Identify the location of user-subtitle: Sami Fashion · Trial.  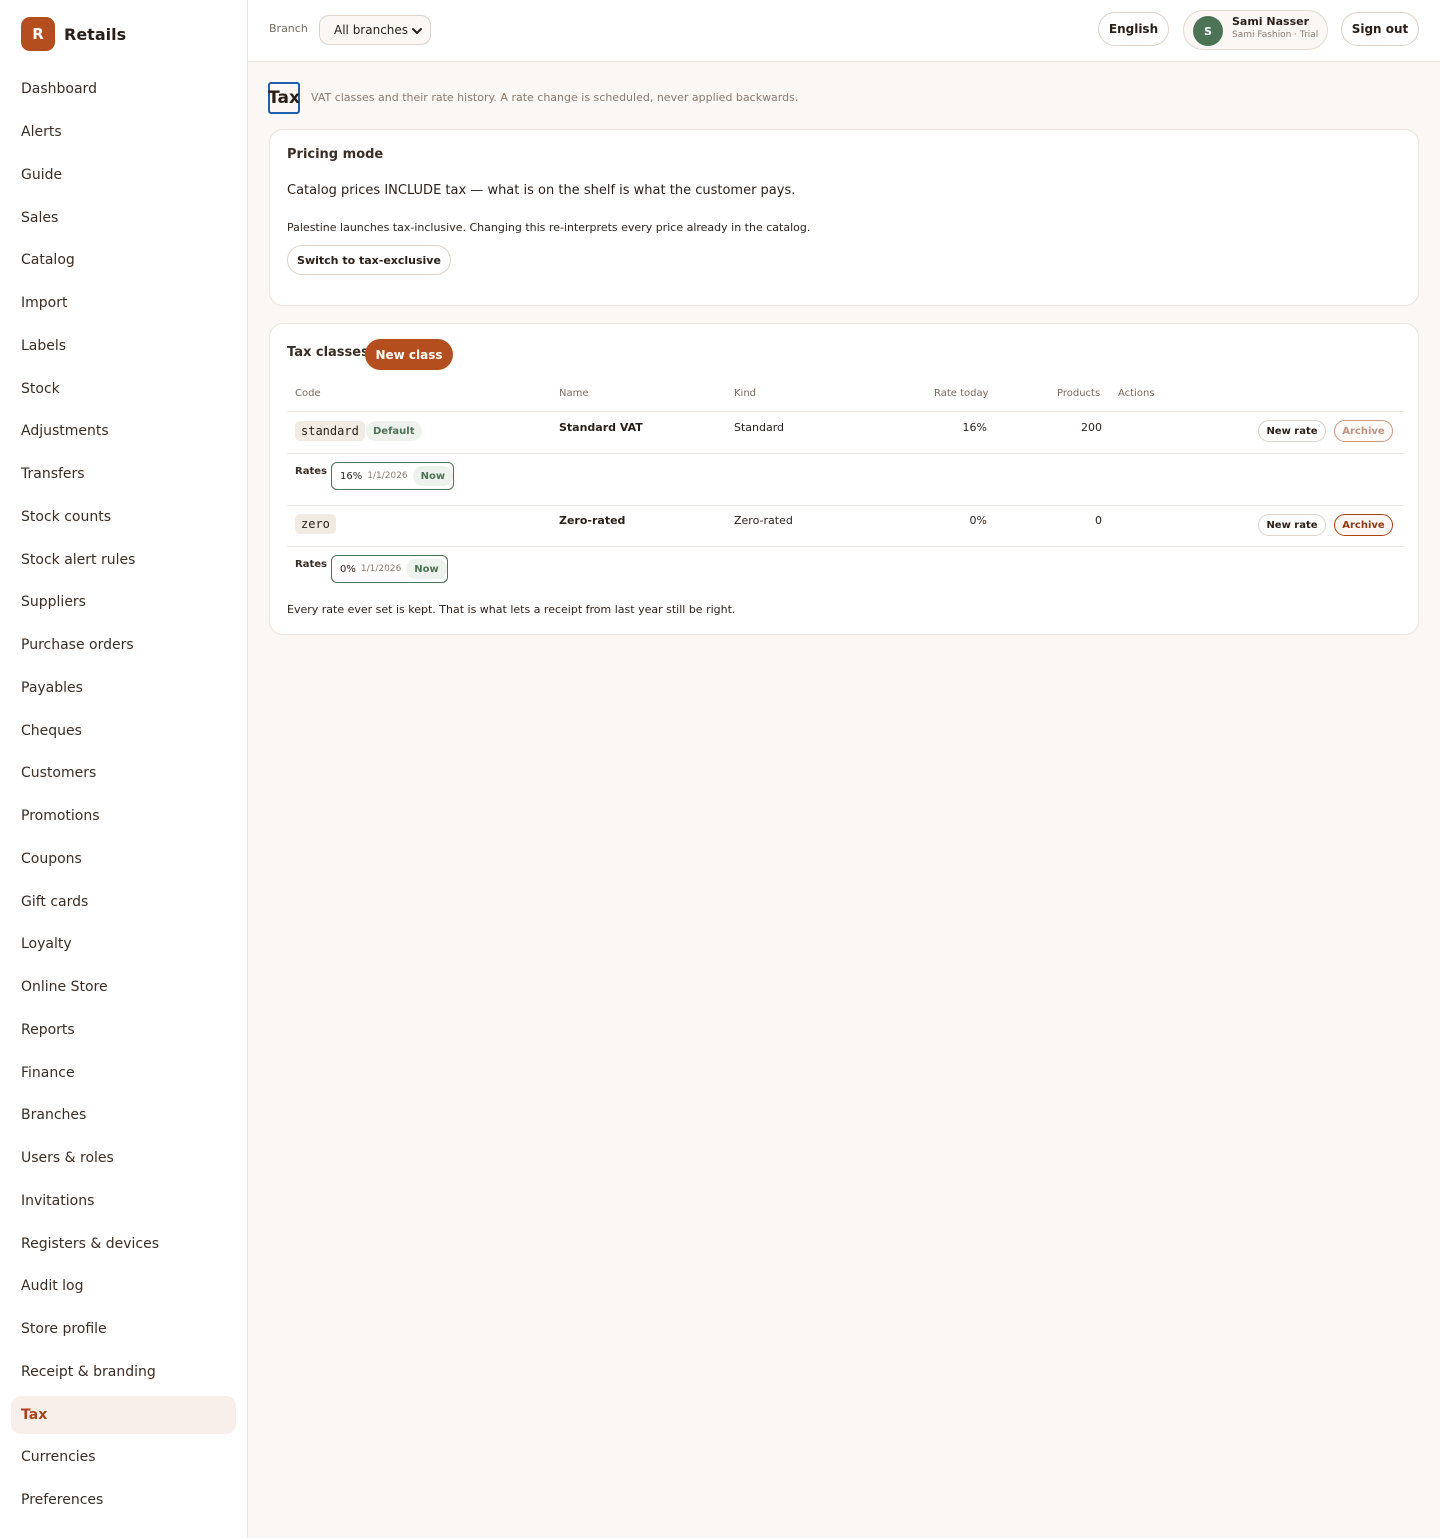
(1275, 35).